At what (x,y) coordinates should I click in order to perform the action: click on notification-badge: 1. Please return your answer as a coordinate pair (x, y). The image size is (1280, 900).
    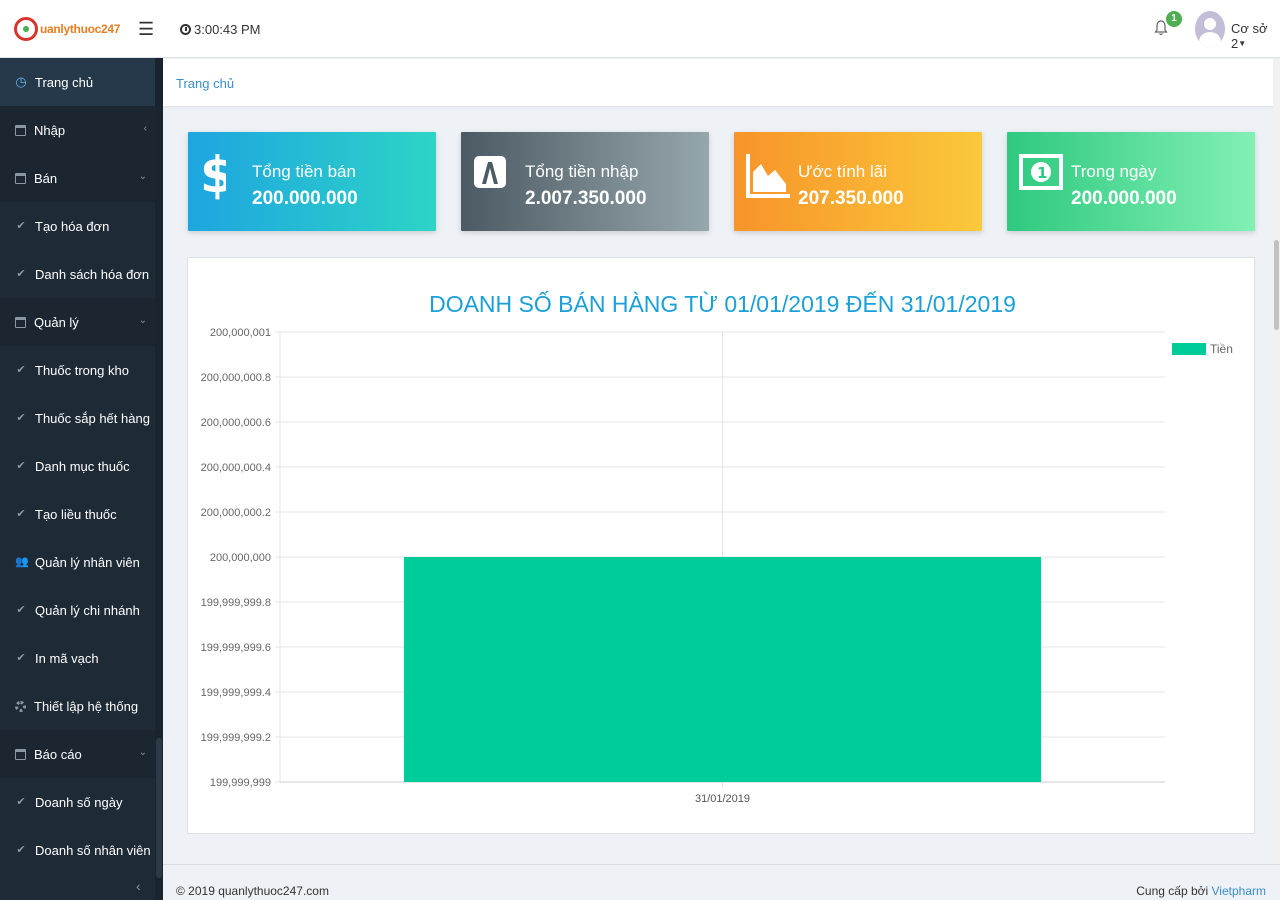
    Looking at the image, I should click on (1174, 19).